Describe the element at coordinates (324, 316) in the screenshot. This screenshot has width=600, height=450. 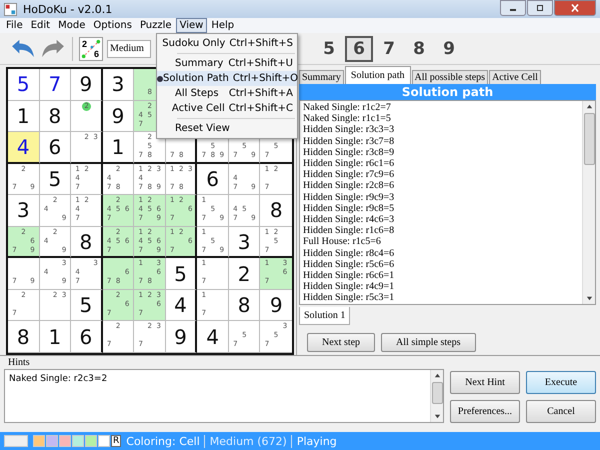
I see `solution-tab: Solution 1` at that location.